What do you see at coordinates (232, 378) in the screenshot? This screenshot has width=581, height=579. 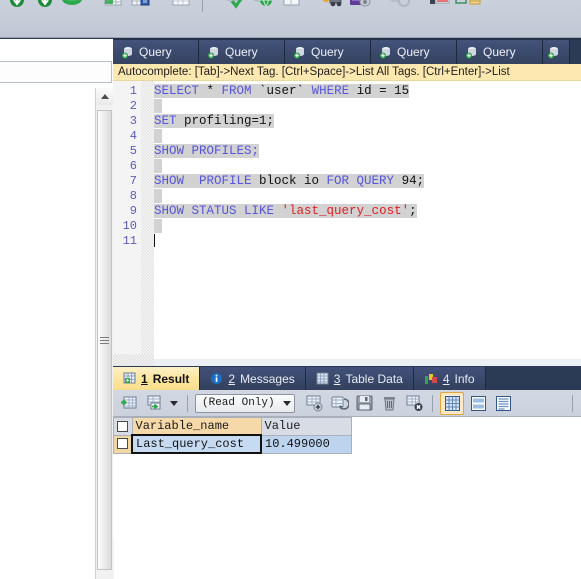 I see `result-tab-number: 2` at bounding box center [232, 378].